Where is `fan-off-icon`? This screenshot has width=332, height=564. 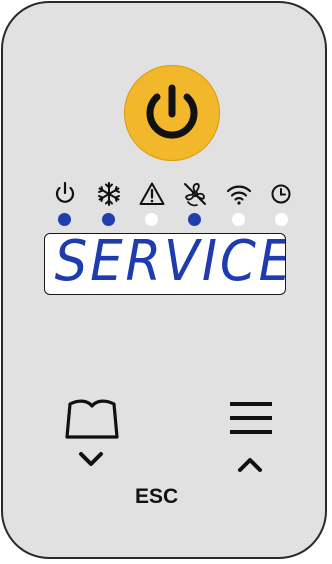 fan-off-icon is located at coordinates (195, 194).